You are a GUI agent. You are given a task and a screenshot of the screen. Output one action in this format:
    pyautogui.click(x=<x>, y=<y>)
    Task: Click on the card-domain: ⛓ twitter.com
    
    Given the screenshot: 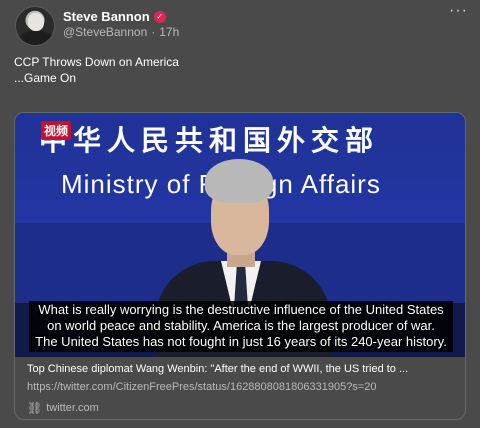 What is the action you would take?
    pyautogui.click(x=63, y=408)
    